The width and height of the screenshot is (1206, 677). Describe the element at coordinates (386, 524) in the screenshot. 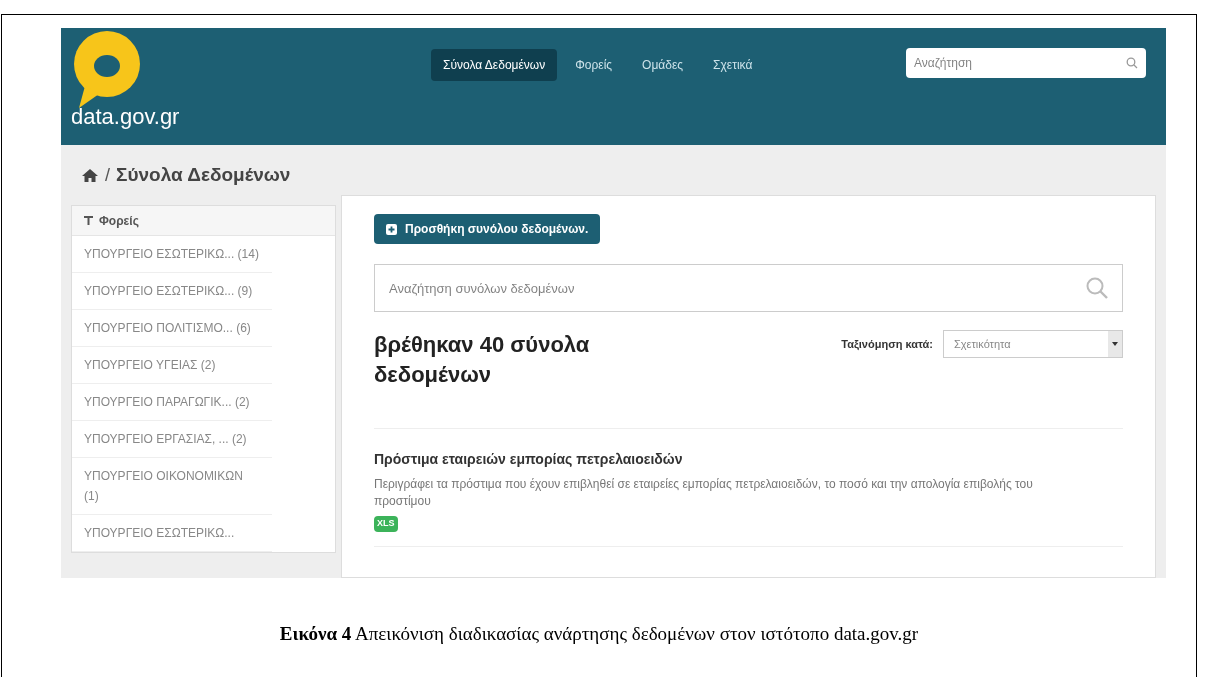

I see `format-tag: XLS` at that location.